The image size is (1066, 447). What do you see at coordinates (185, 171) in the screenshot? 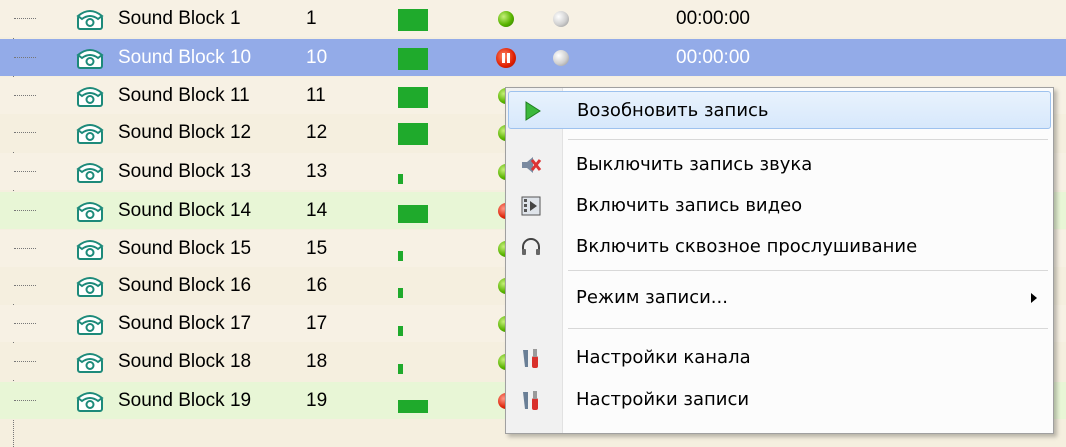
I see `channel-name: Sound Block 13` at bounding box center [185, 171].